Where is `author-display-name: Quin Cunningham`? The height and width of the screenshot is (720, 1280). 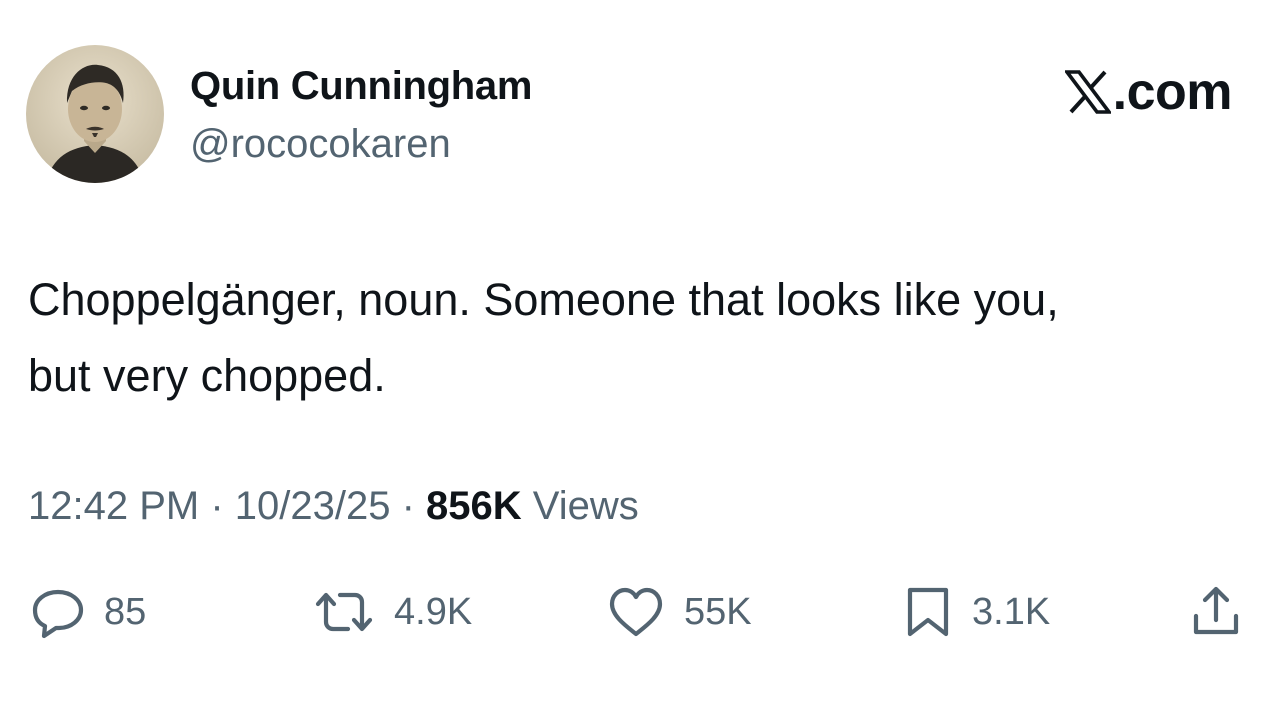 author-display-name: Quin Cunningham is located at coordinates (361, 86).